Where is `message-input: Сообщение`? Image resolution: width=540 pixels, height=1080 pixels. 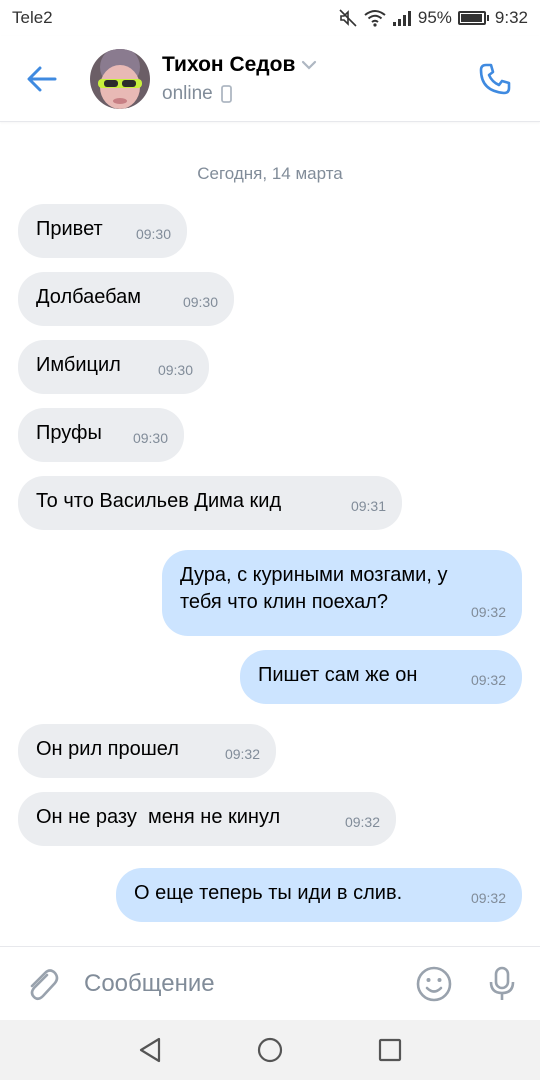
message-input: Сообщение is located at coordinates (244, 984).